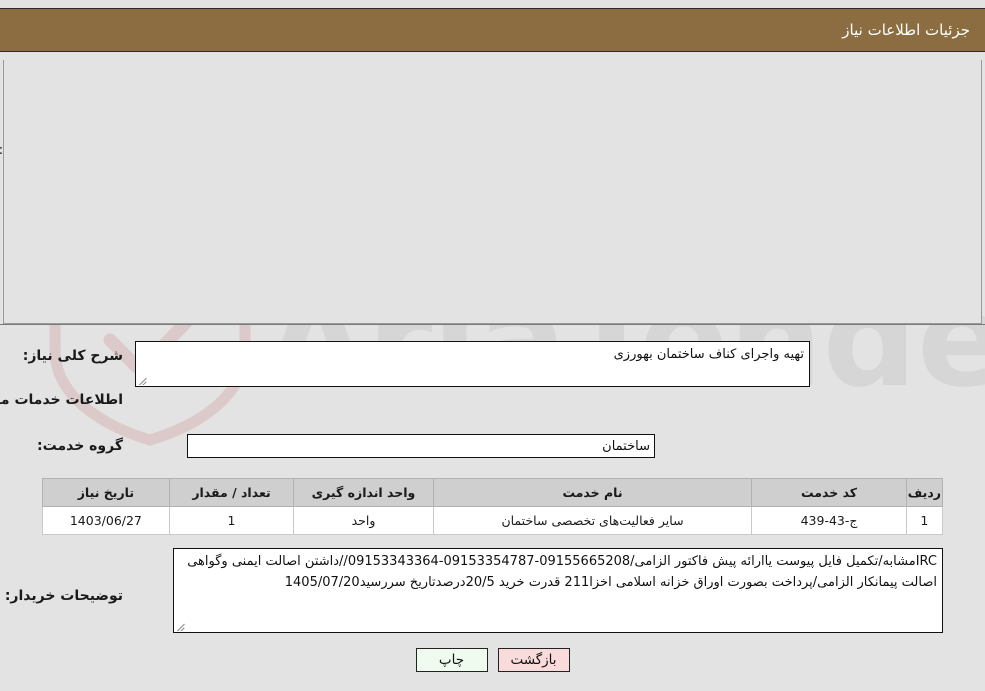  What do you see at coordinates (63, 596) in the screenshot?
I see `buyer-notes-label: توضیحات خریدار:` at bounding box center [63, 596].